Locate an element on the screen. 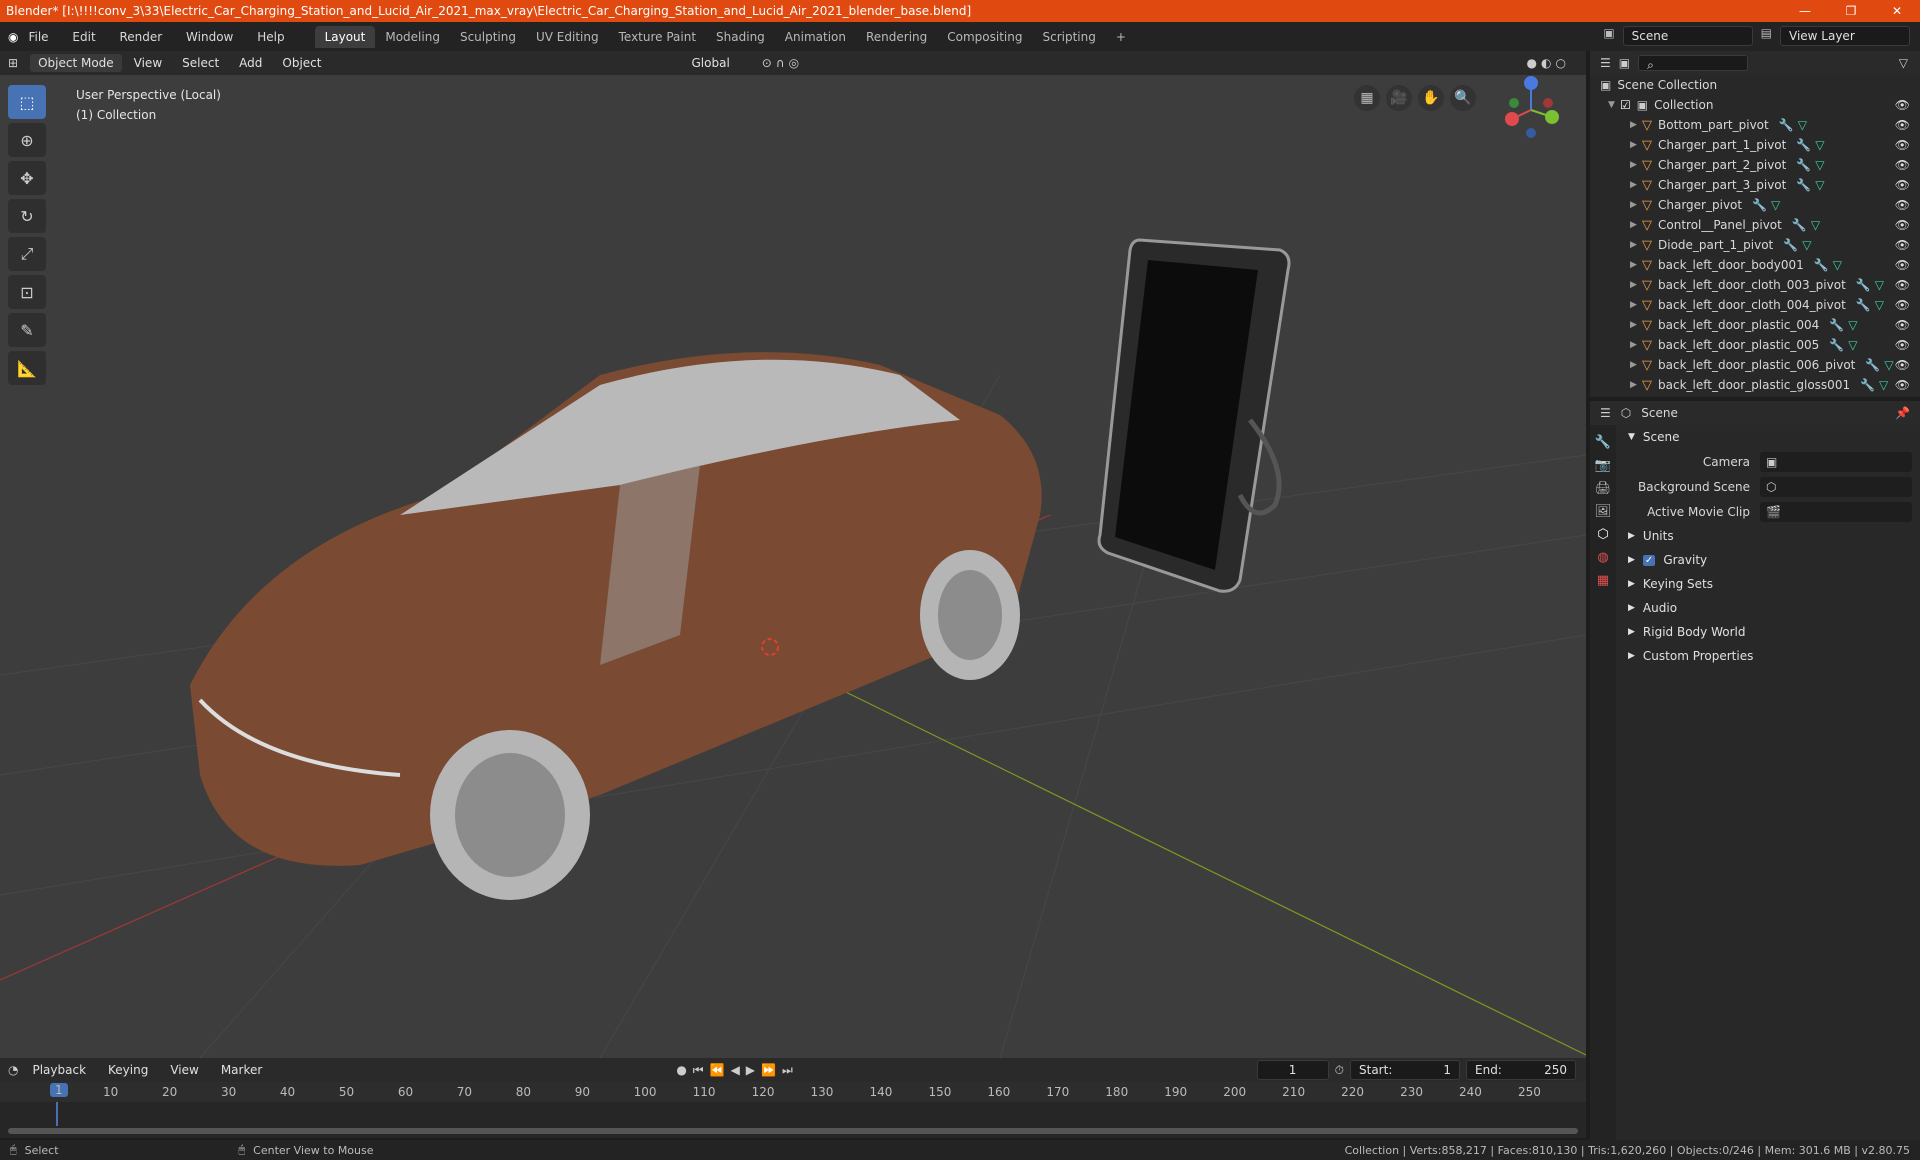 The width and height of the screenshot is (1920, 1160). select-menu: Select is located at coordinates (200, 63).